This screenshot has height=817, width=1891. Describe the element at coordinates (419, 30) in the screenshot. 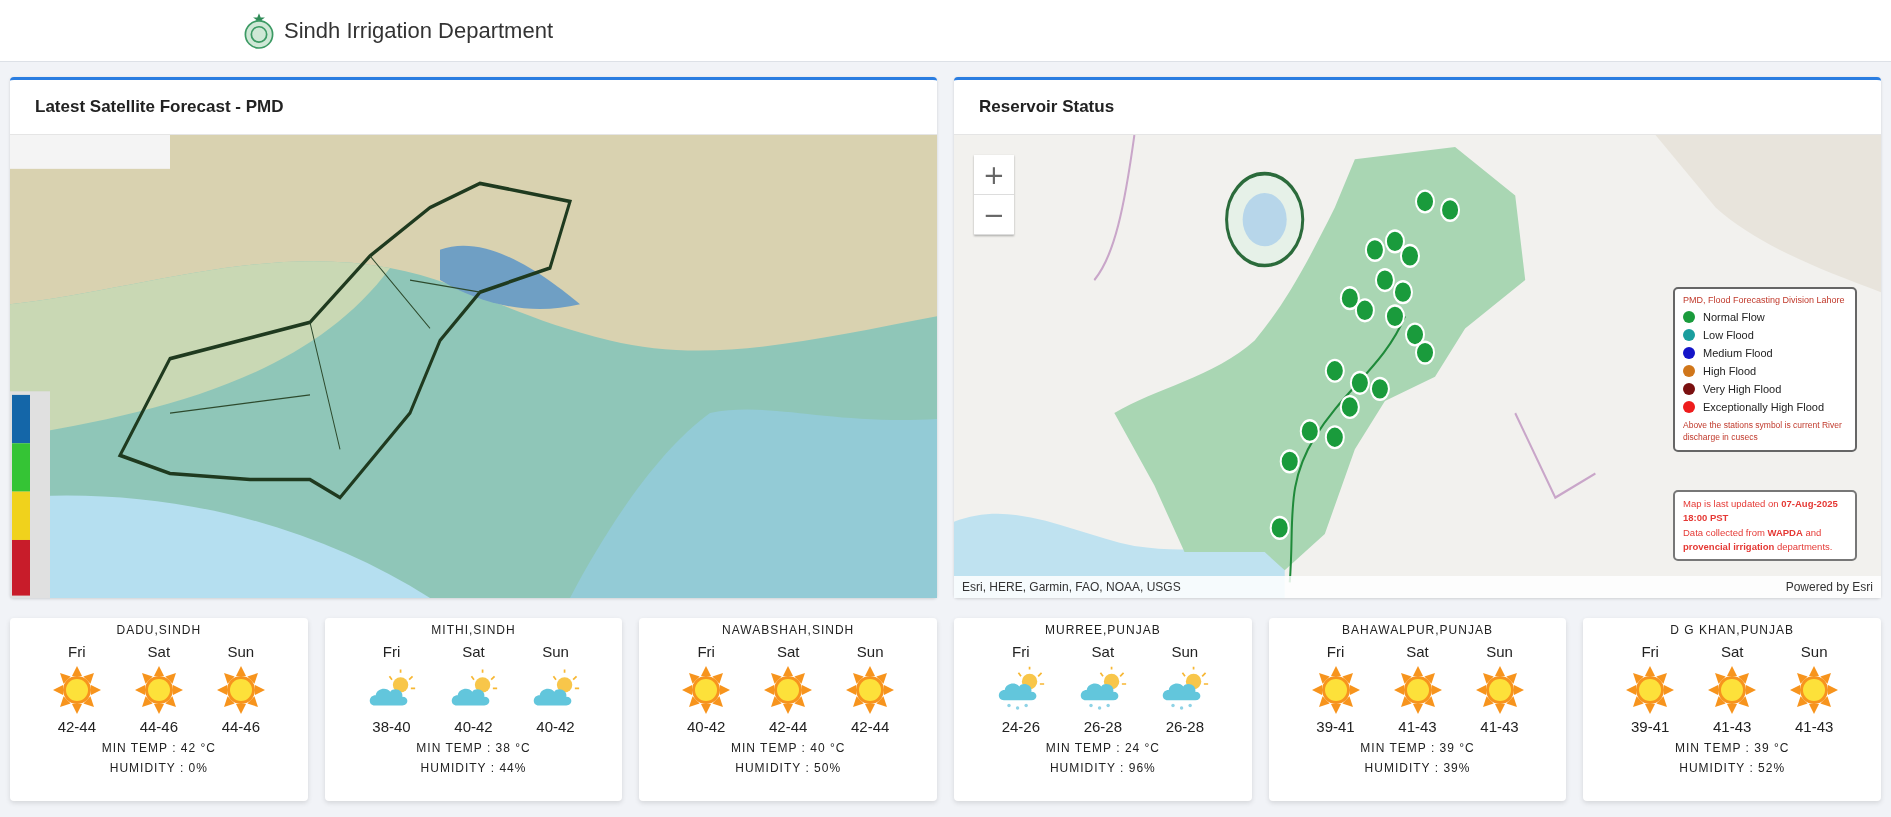

I see `site-title: Sindh Irrigation Department` at that location.